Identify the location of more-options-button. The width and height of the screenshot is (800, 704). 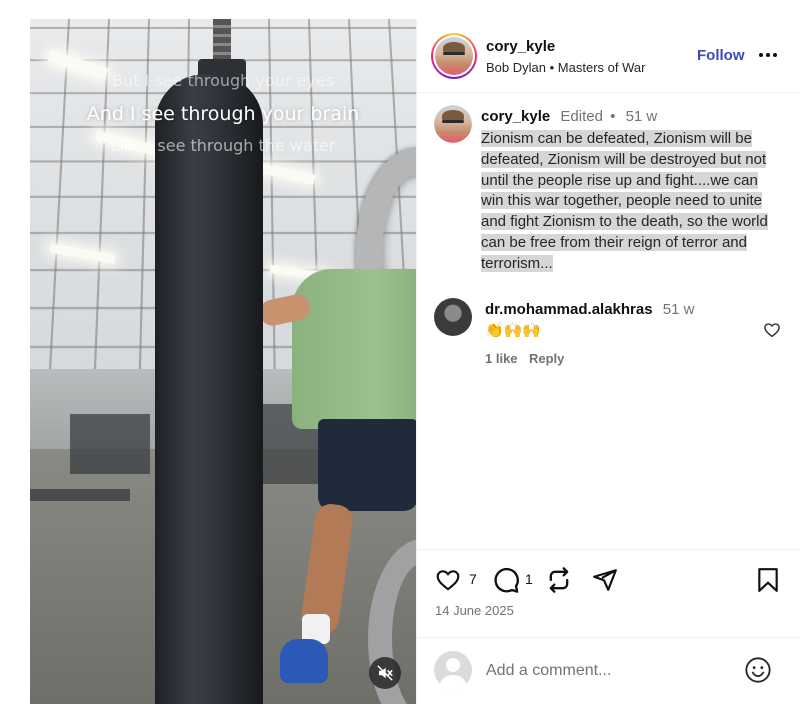
(768, 55).